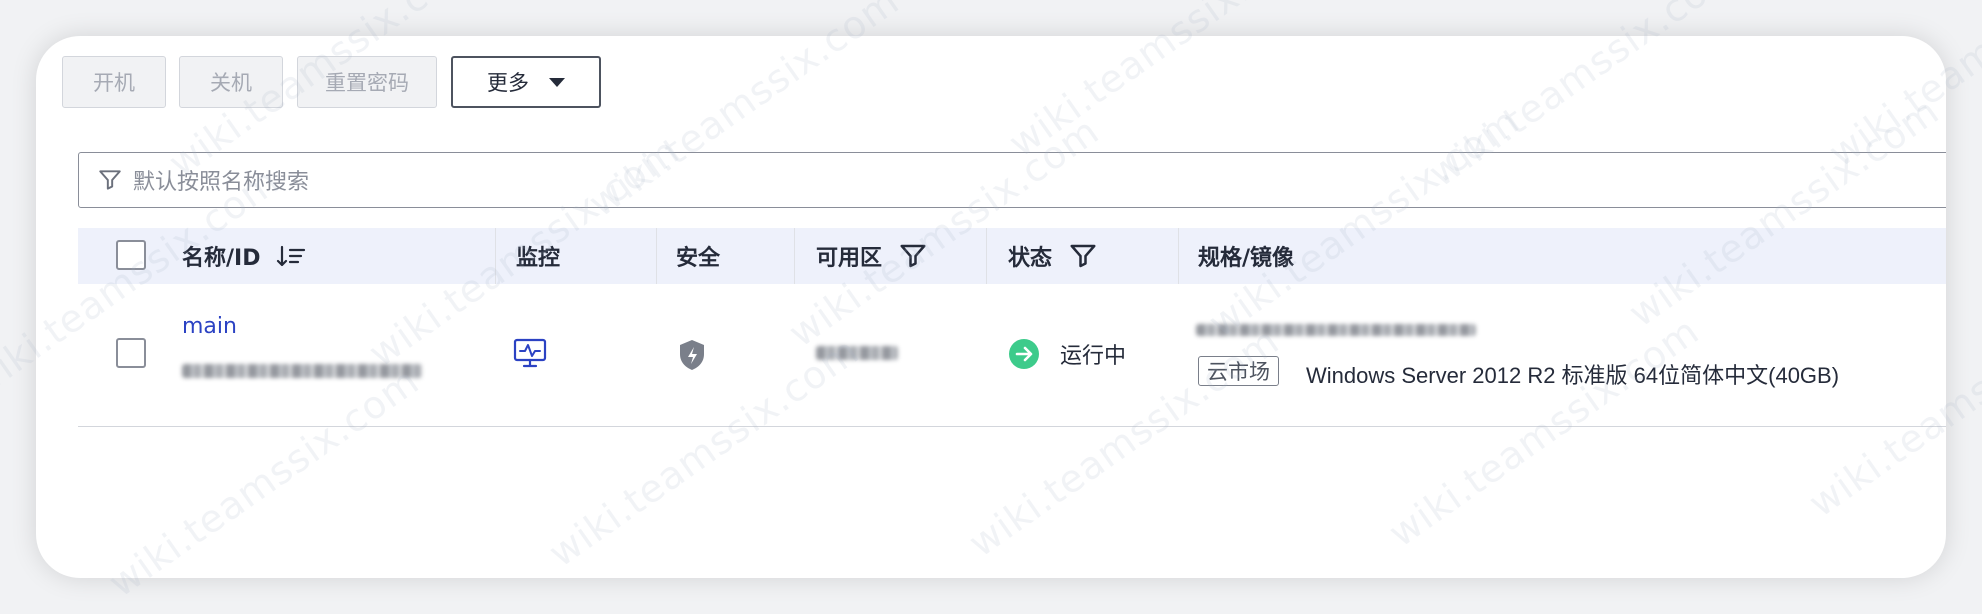 This screenshot has width=1982, height=614. What do you see at coordinates (1030, 258) in the screenshot?
I see `column-status-label: 状态` at bounding box center [1030, 258].